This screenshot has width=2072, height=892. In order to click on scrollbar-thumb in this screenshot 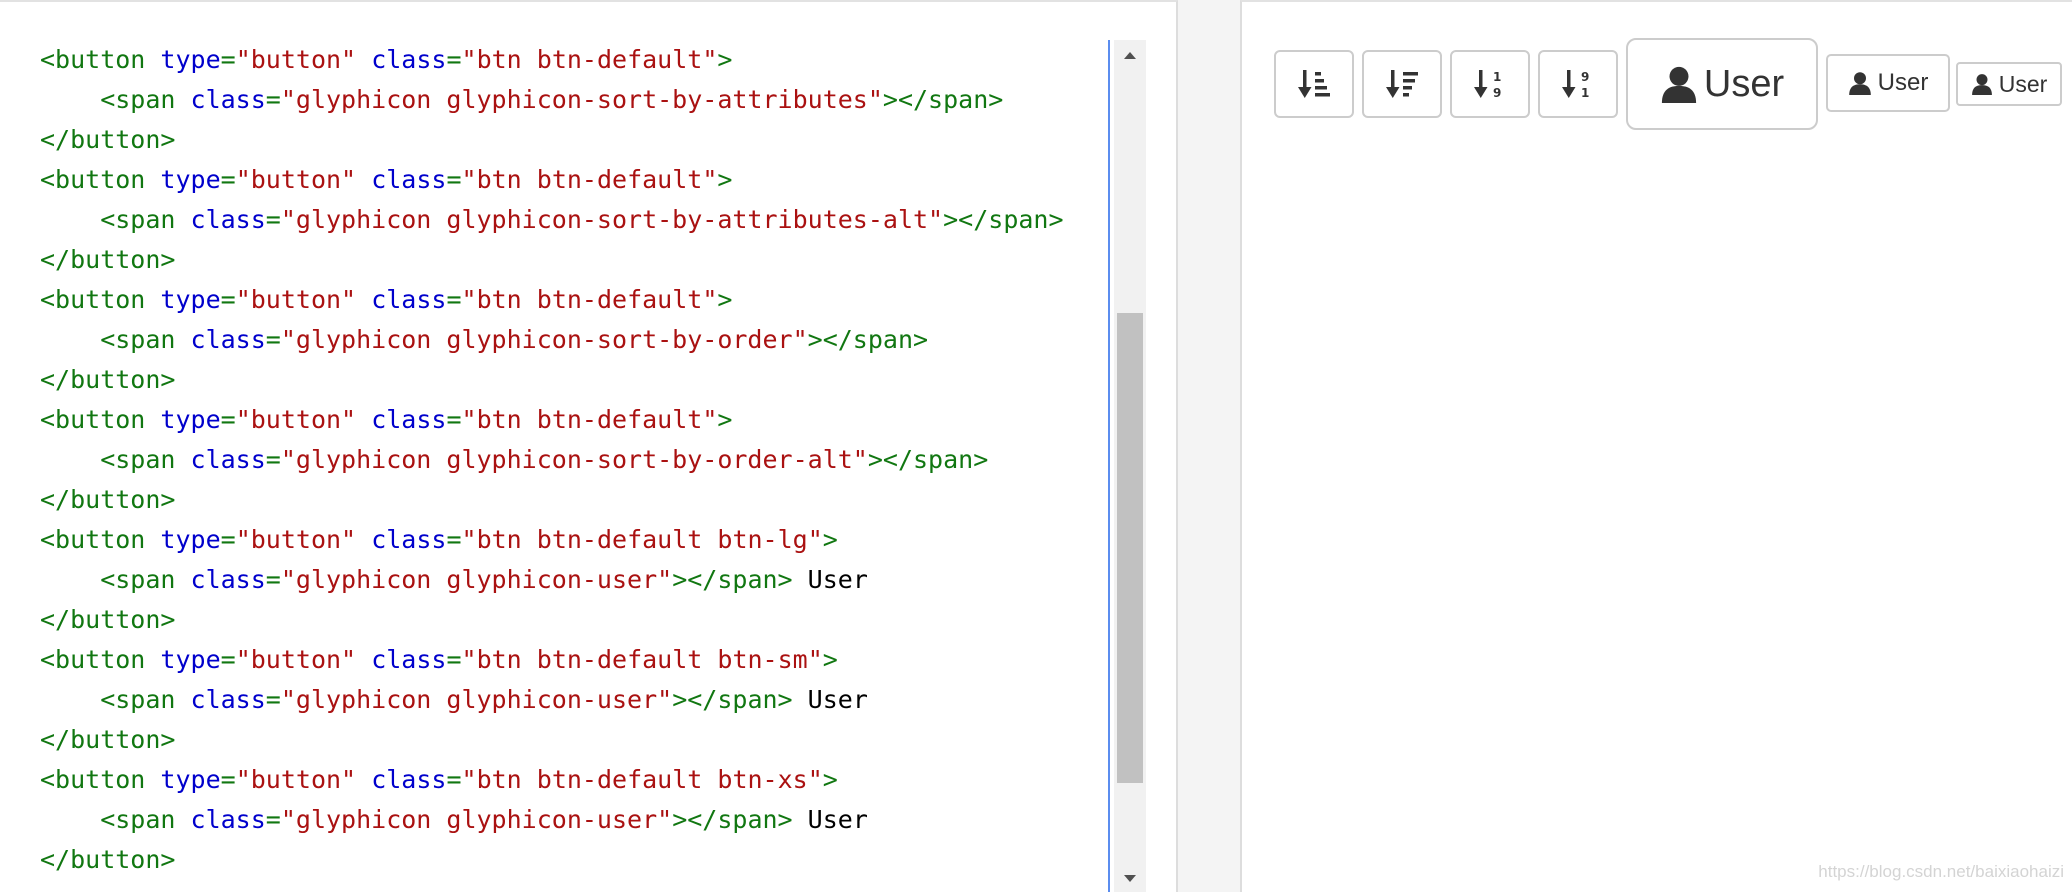, I will do `click(1130, 548)`.